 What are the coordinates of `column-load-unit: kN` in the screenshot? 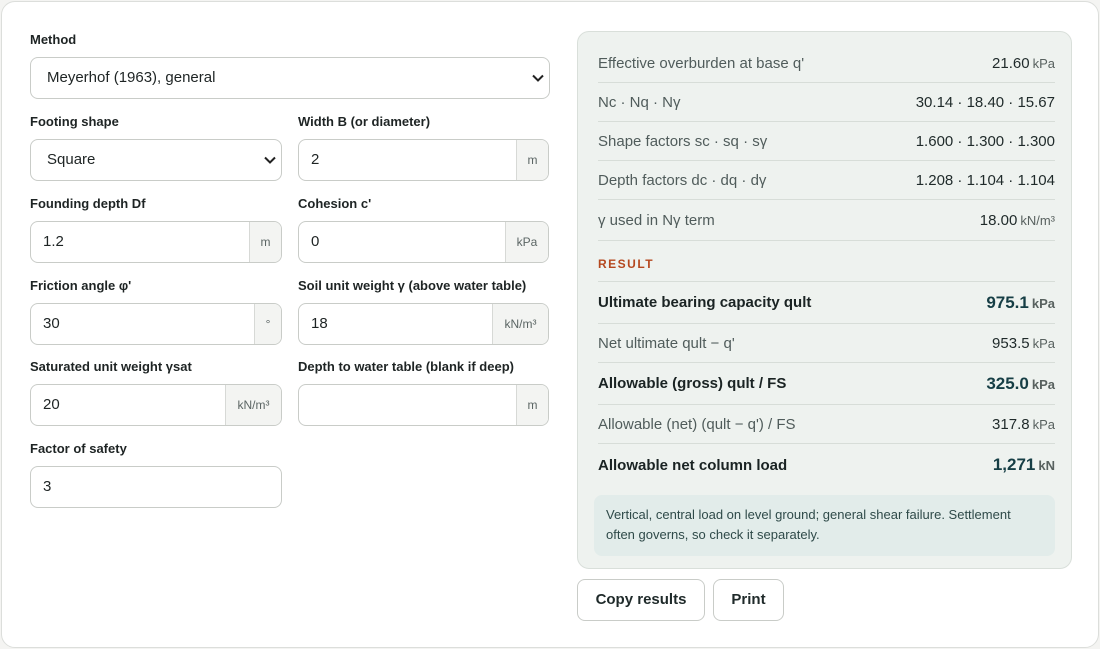 It's located at (1046, 465).